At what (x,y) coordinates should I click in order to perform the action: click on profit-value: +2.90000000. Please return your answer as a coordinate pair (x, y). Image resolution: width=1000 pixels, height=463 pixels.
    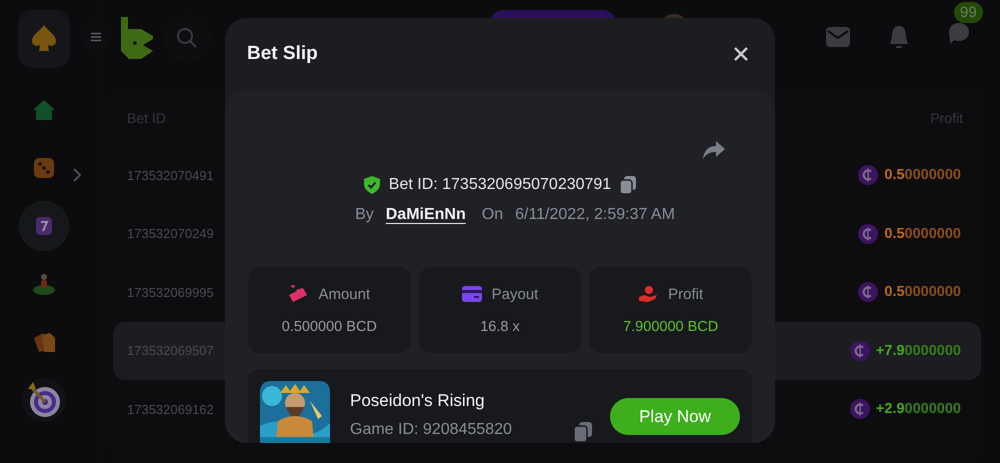
    Looking at the image, I should click on (918, 409).